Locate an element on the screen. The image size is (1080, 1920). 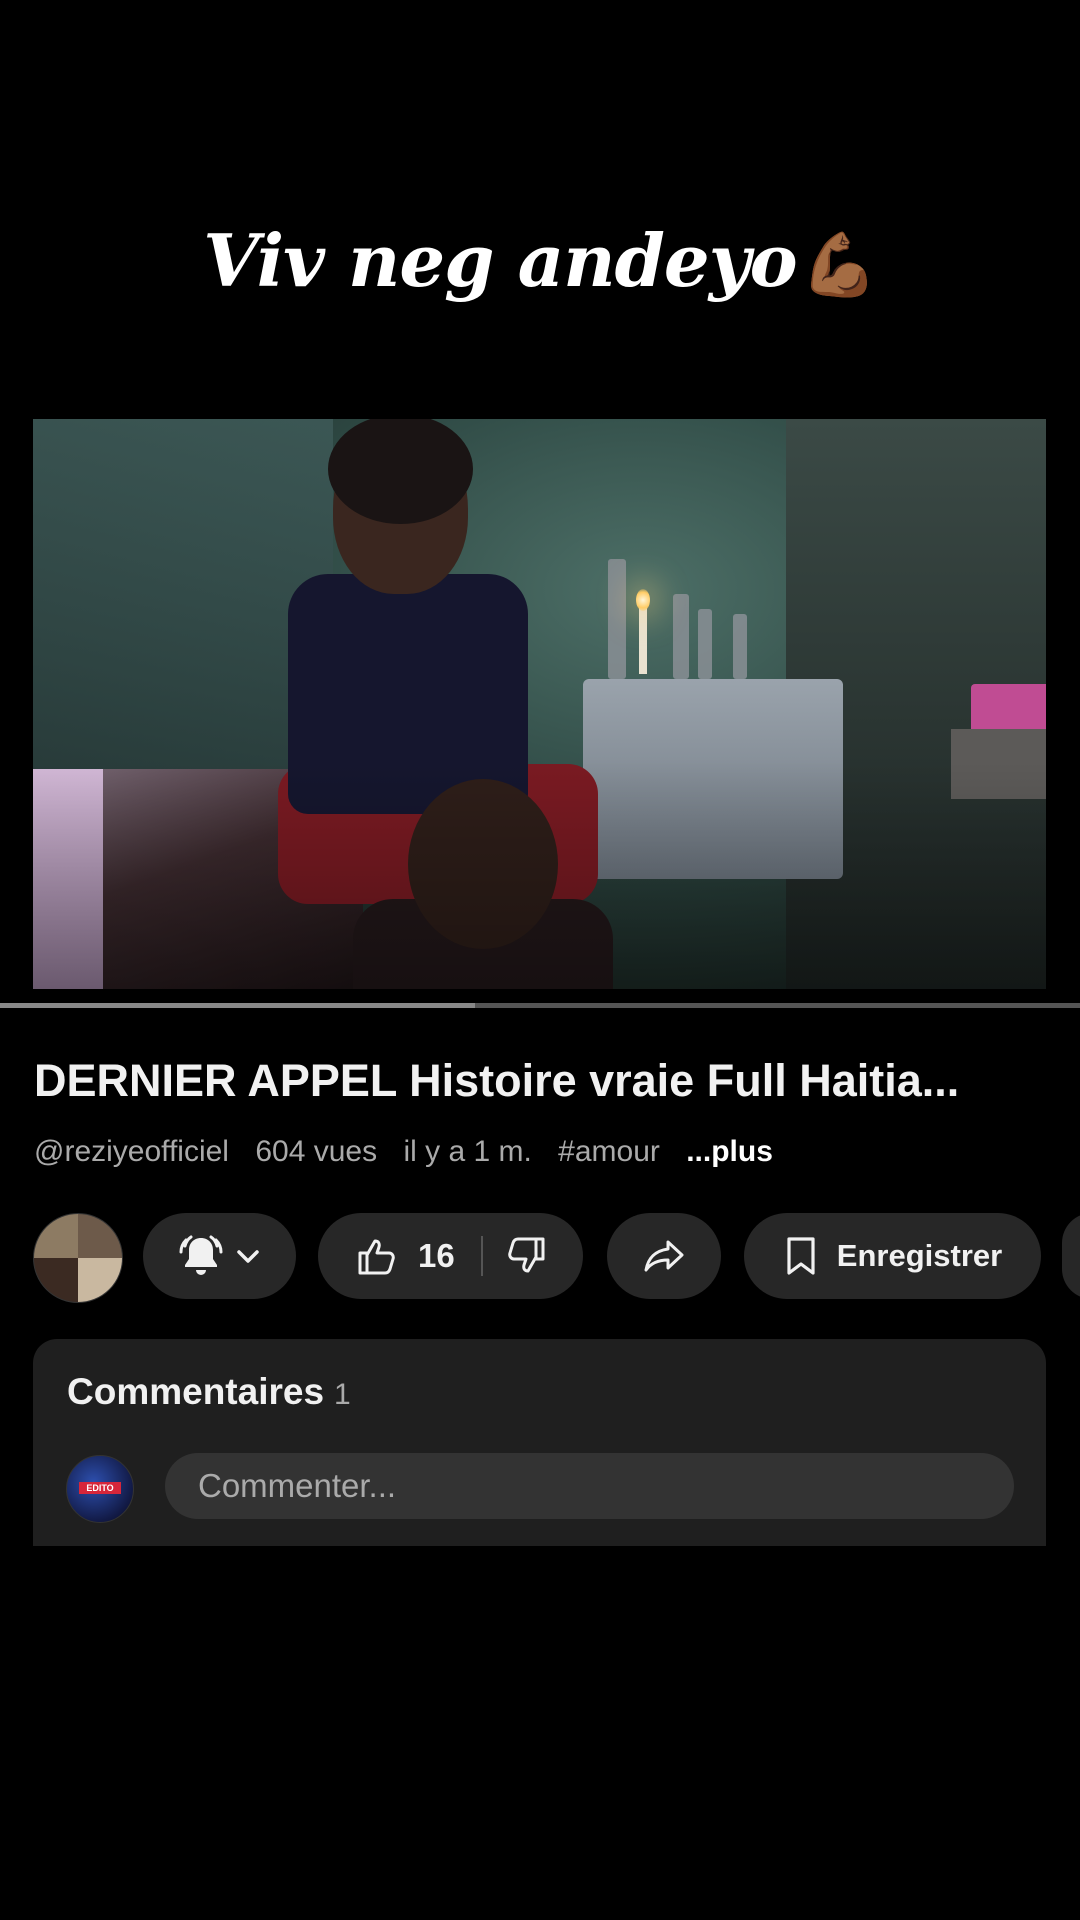
view-count: 604 vues is located at coordinates (316, 1151).